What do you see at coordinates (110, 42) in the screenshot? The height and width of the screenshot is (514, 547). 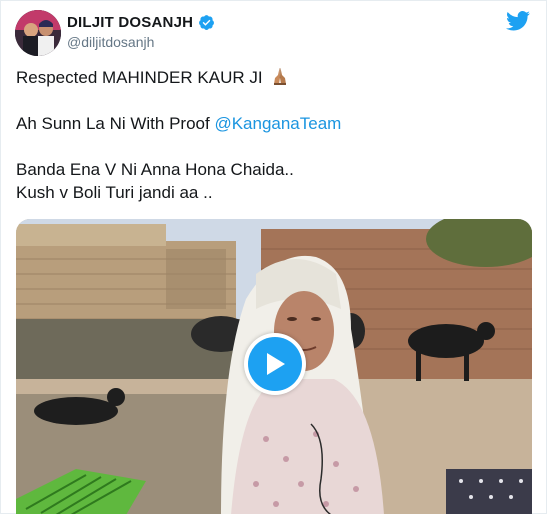 I see `author-handle: @diljitdosanjh` at bounding box center [110, 42].